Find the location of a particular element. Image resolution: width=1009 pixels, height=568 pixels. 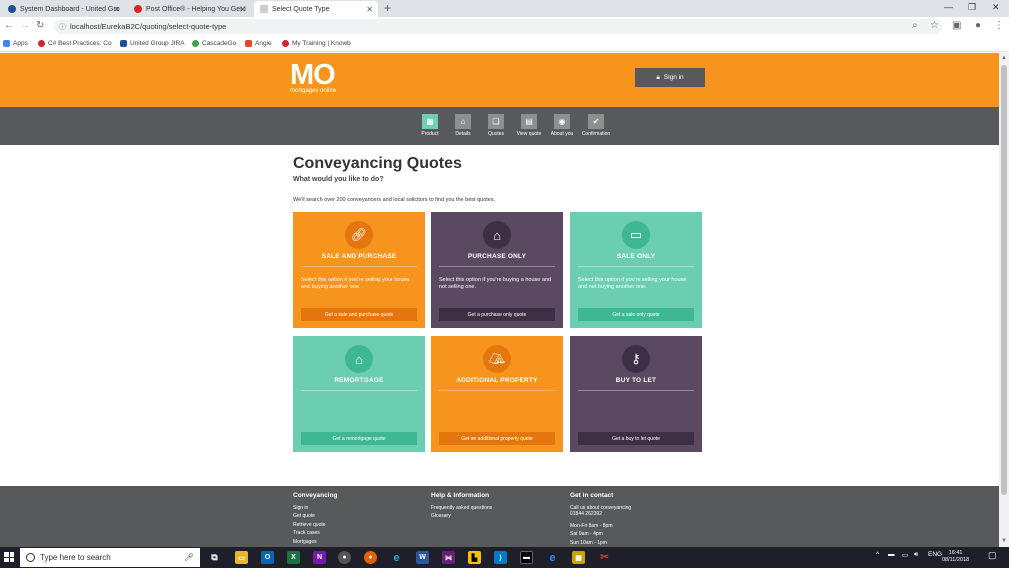

command-prompt-icon: ▬ is located at coordinates (526, 557).